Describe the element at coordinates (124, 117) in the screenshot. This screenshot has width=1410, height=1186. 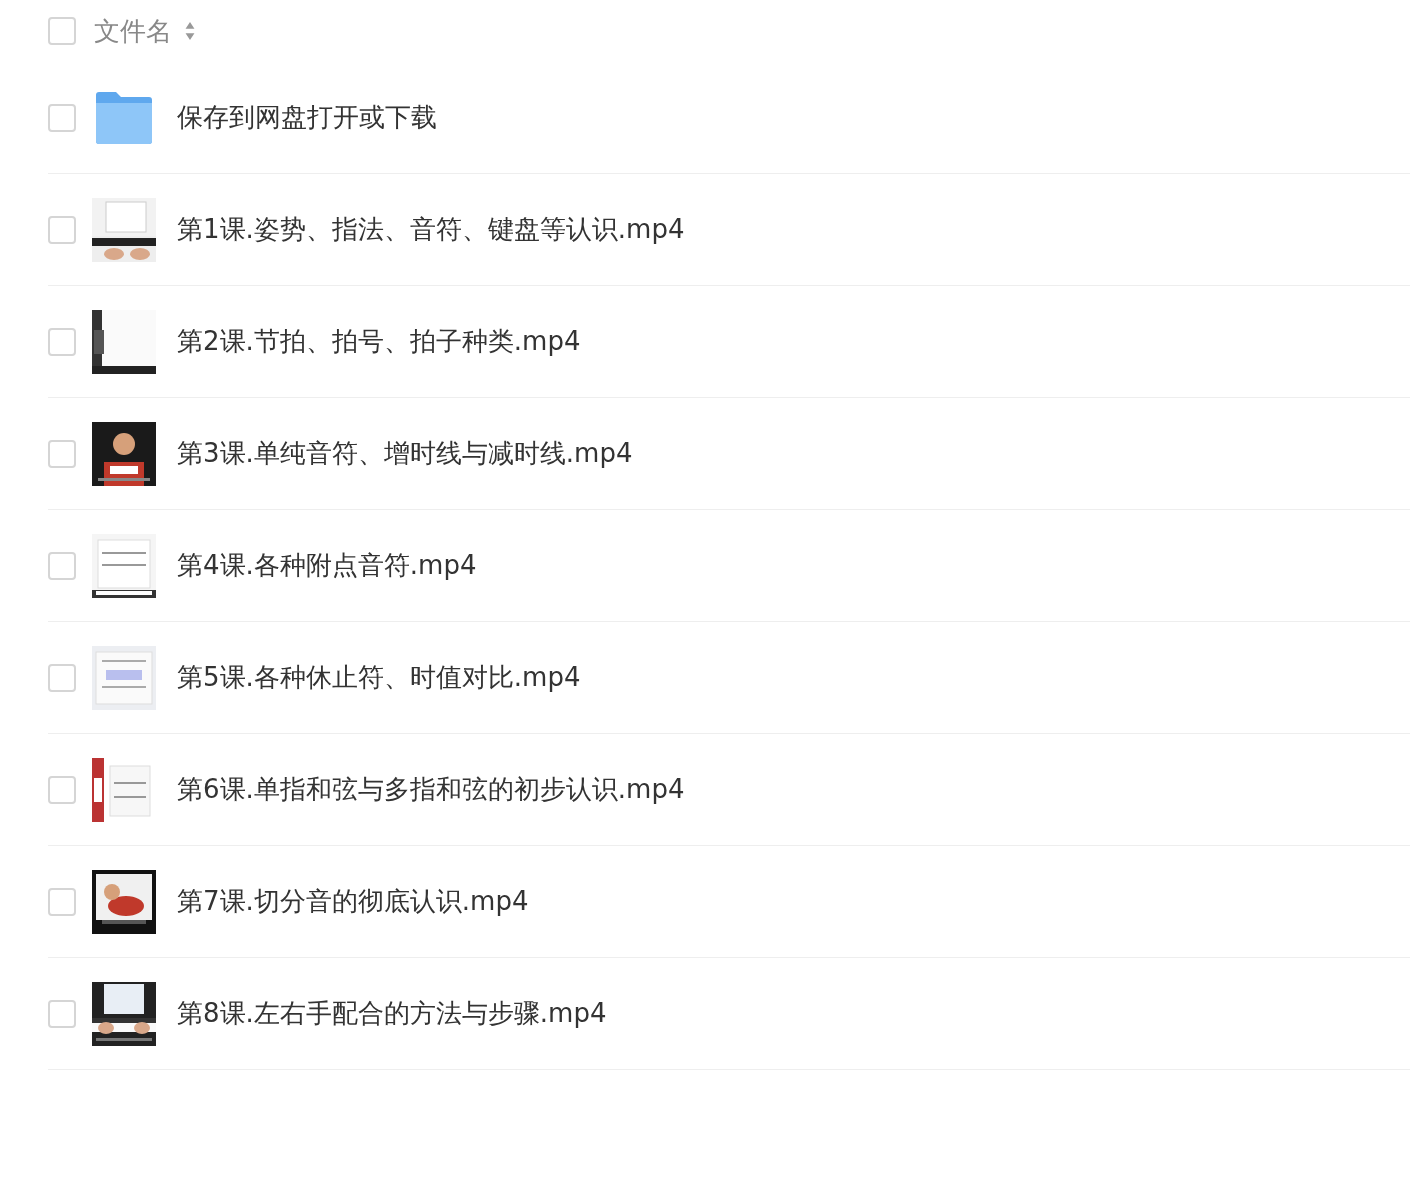
I see `folder-icon` at that location.